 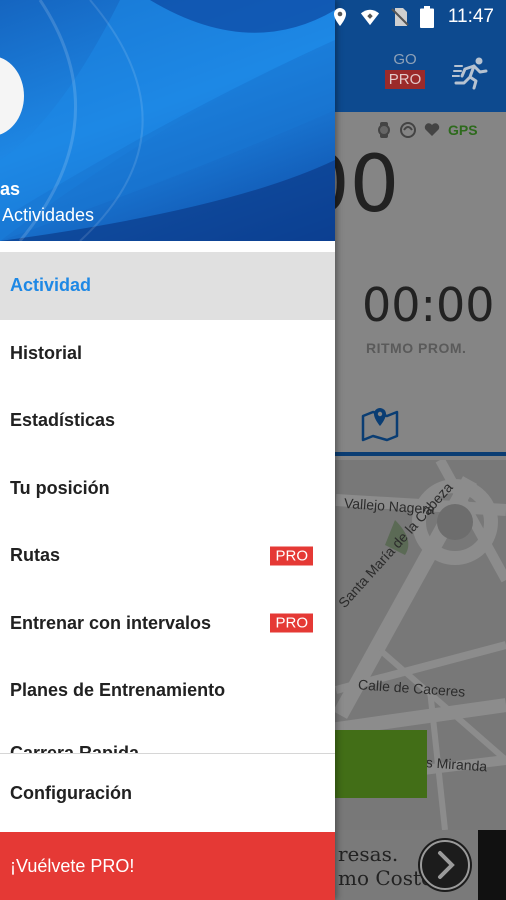 I want to click on avg-pace-label: RITMO PROM., so click(x=416, y=348).